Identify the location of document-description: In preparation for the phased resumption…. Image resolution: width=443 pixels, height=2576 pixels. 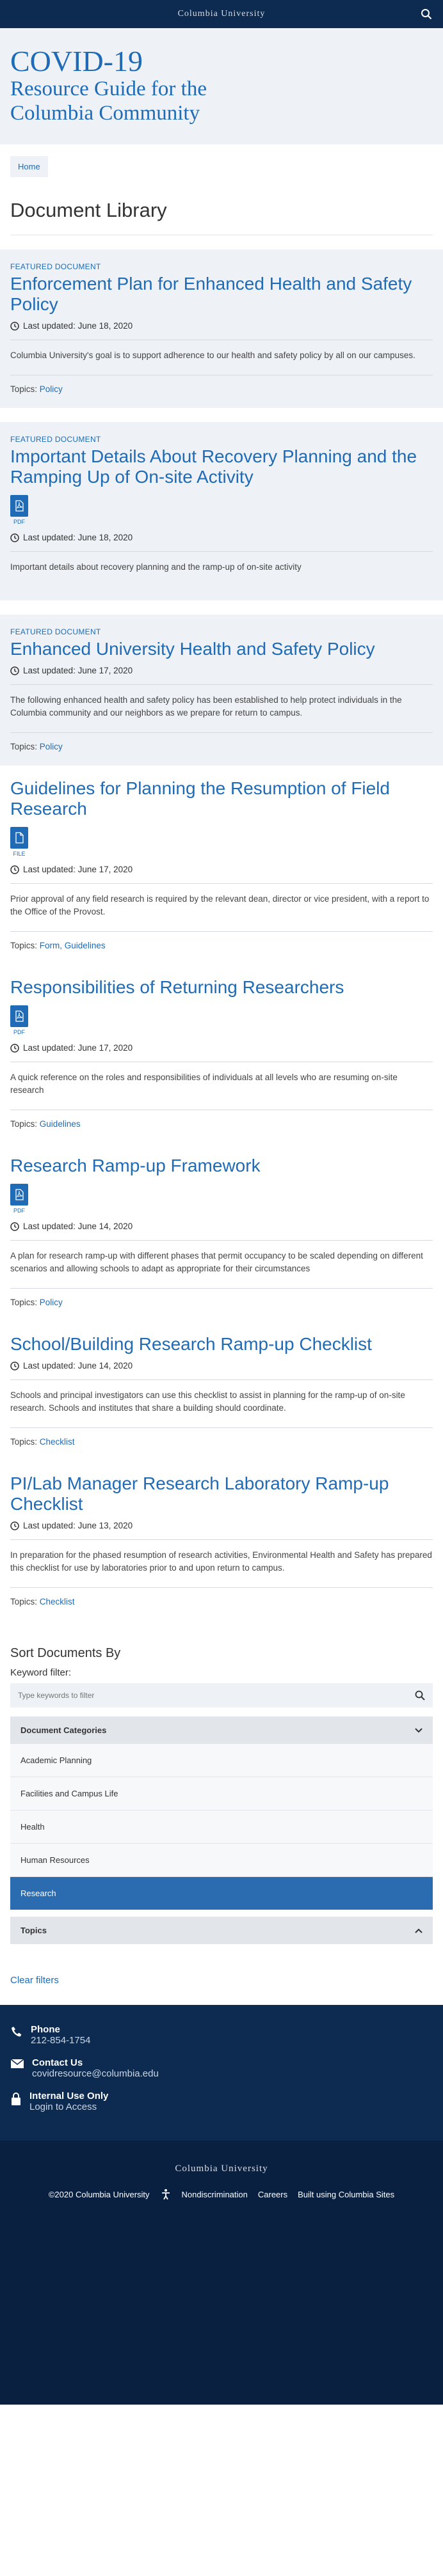
(221, 1561).